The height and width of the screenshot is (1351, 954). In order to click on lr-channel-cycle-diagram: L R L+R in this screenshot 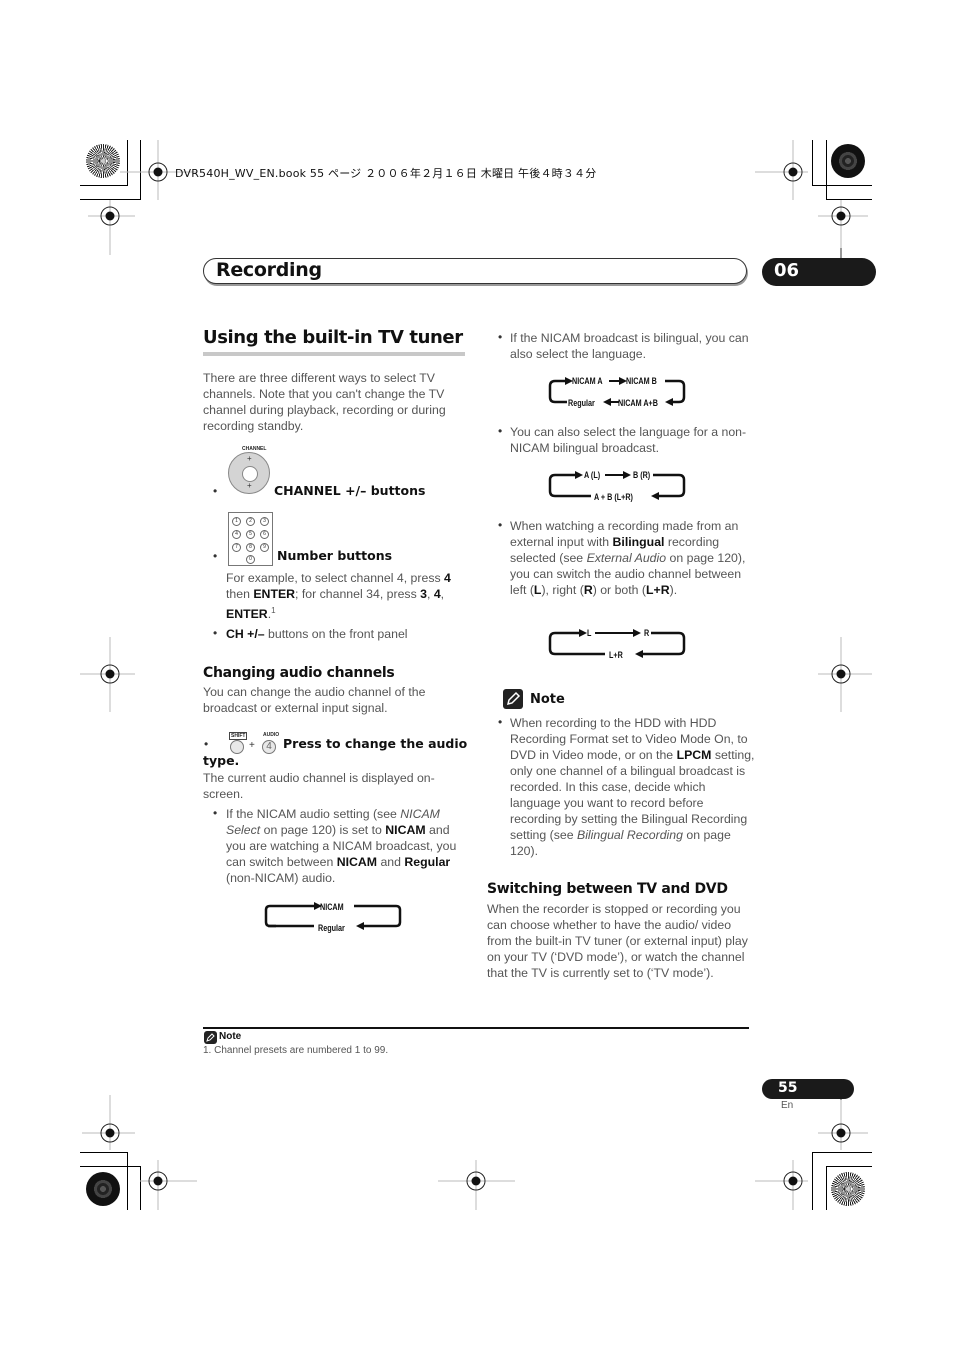, I will do `click(618, 645)`.